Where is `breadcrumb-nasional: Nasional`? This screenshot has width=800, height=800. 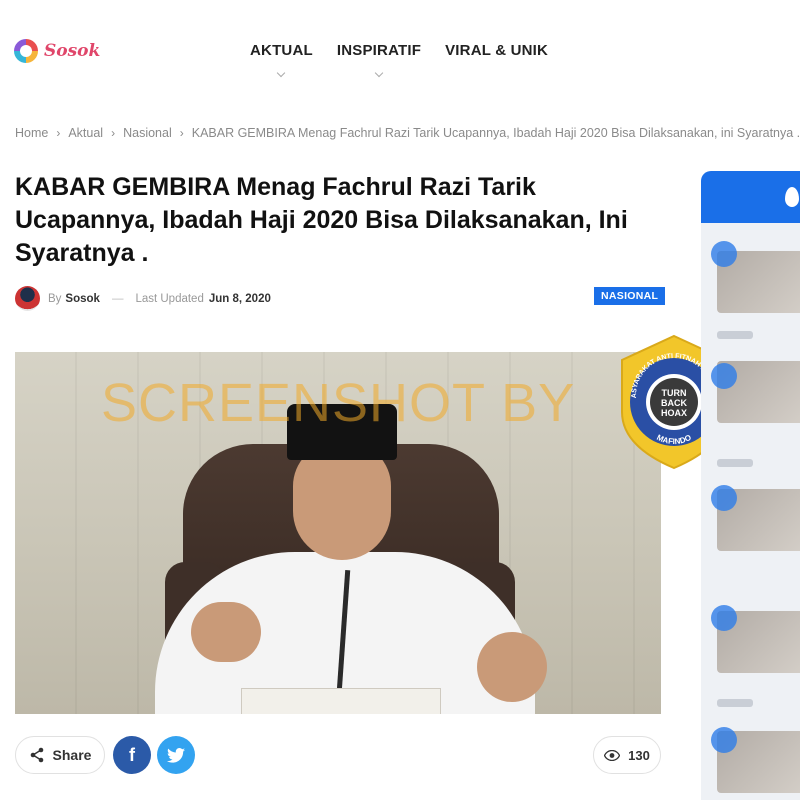 breadcrumb-nasional: Nasional is located at coordinates (147, 133).